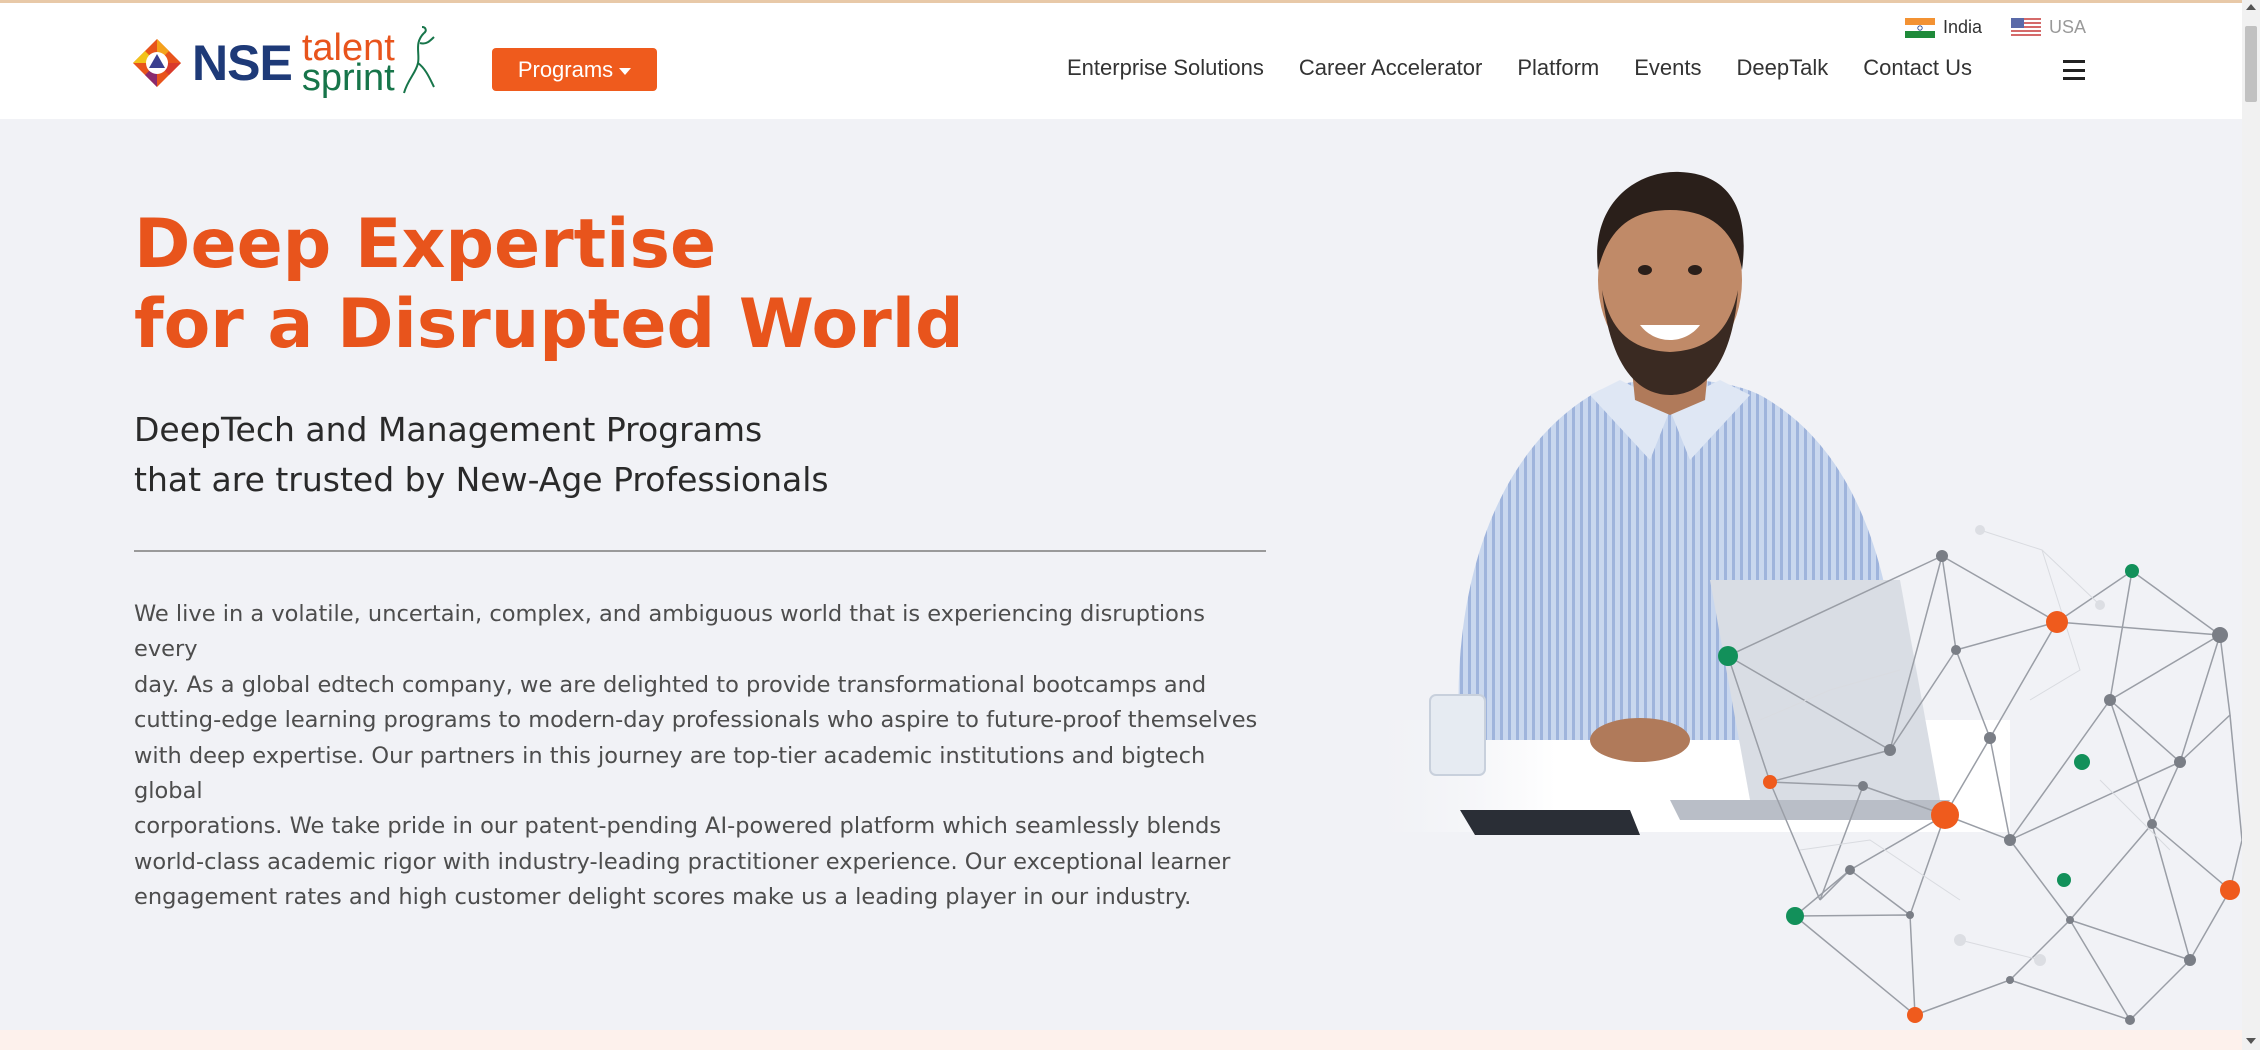  Describe the element at coordinates (565, 69) in the screenshot. I see `programs-button-label: Programs` at that location.